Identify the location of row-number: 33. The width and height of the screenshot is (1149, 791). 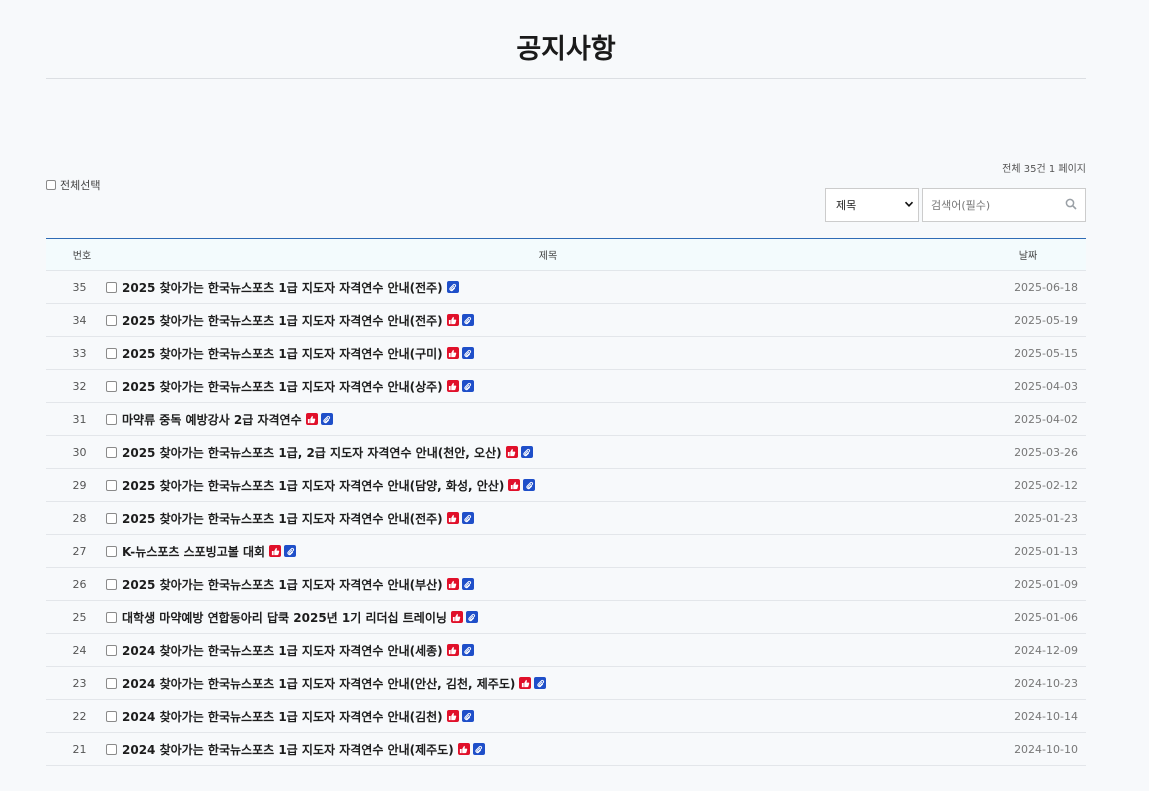
(79, 353).